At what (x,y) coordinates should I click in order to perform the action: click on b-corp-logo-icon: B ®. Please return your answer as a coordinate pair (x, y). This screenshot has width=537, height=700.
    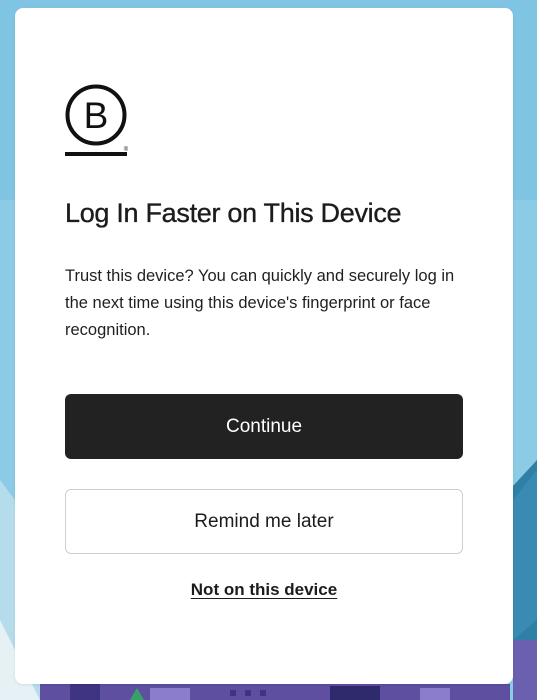
    Looking at the image, I should click on (97, 120).